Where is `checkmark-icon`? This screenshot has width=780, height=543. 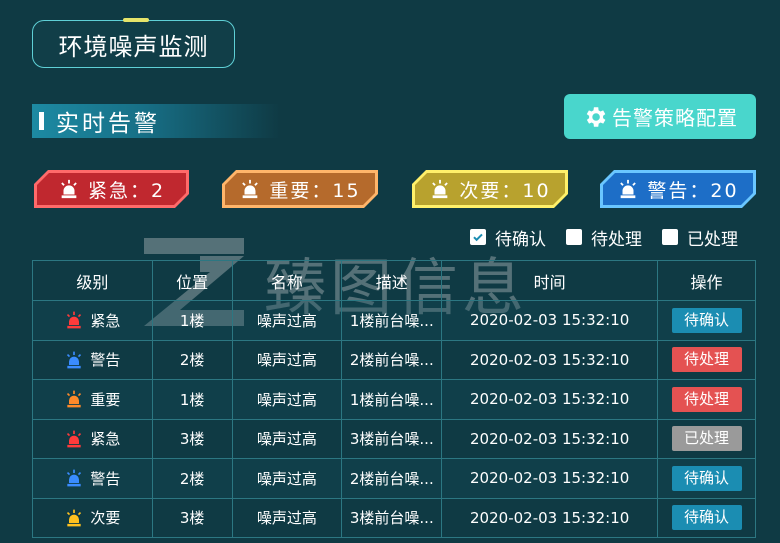 checkmark-icon is located at coordinates (478, 237).